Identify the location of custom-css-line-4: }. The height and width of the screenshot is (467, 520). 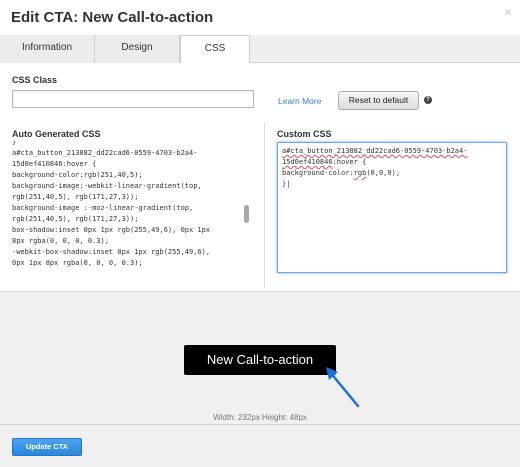
(284, 184).